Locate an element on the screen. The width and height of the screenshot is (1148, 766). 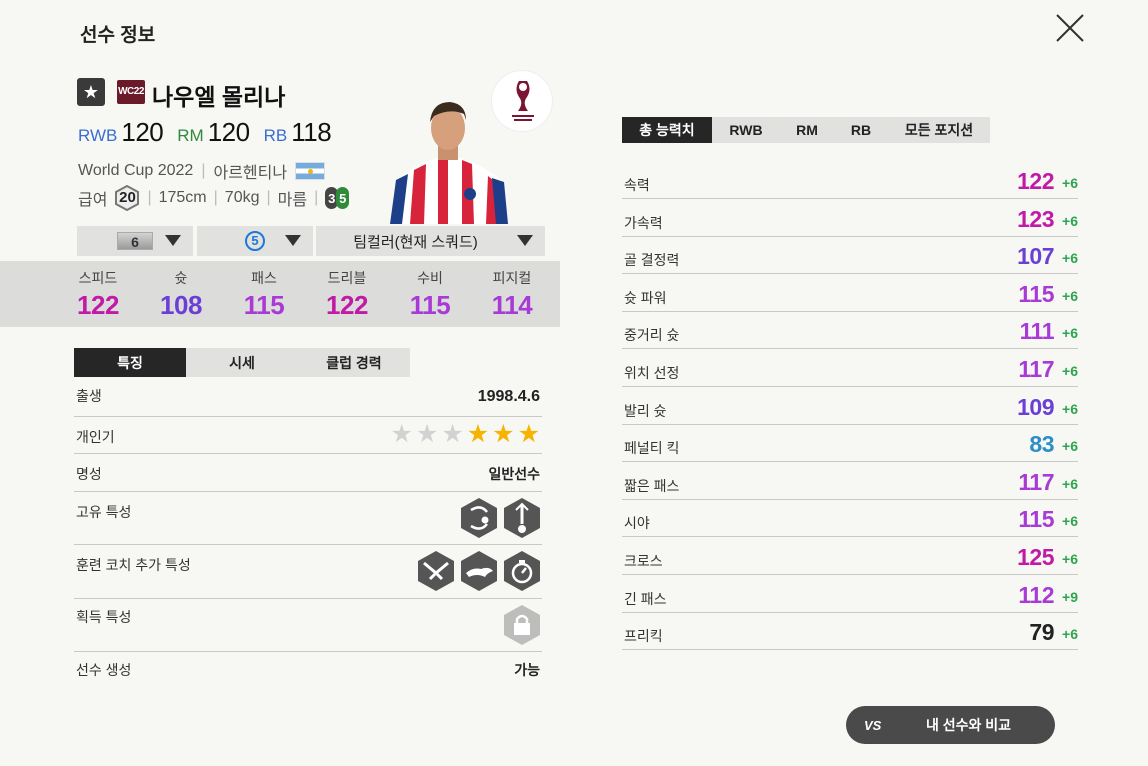
compare-button: VS 내 선수와 비교 is located at coordinates (950, 725).